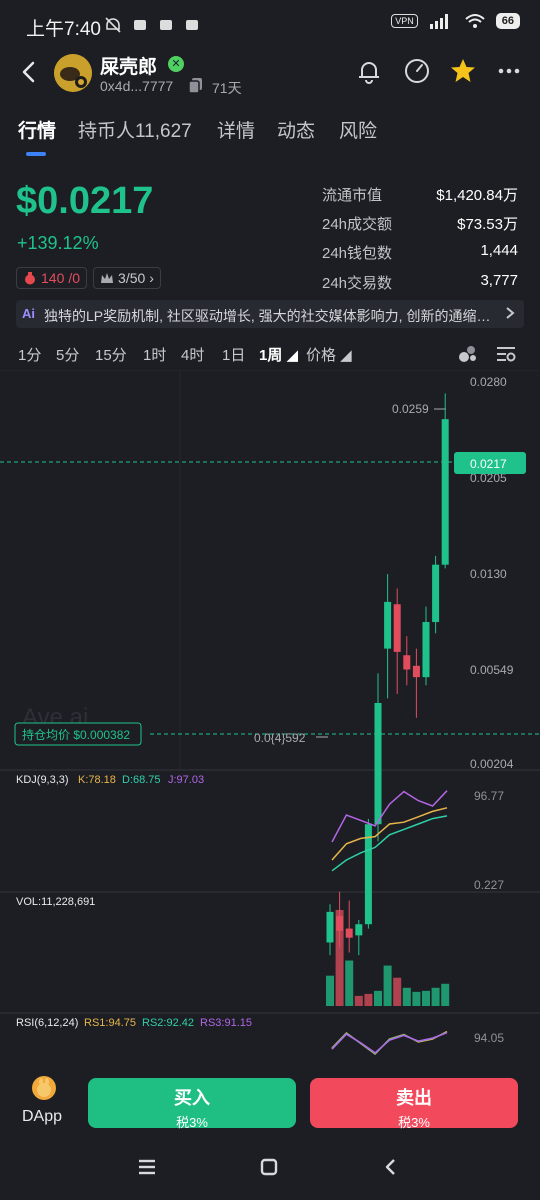 The height and width of the screenshot is (1200, 540). What do you see at coordinates (147, 1167) in the screenshot?
I see `menu-icon` at bounding box center [147, 1167].